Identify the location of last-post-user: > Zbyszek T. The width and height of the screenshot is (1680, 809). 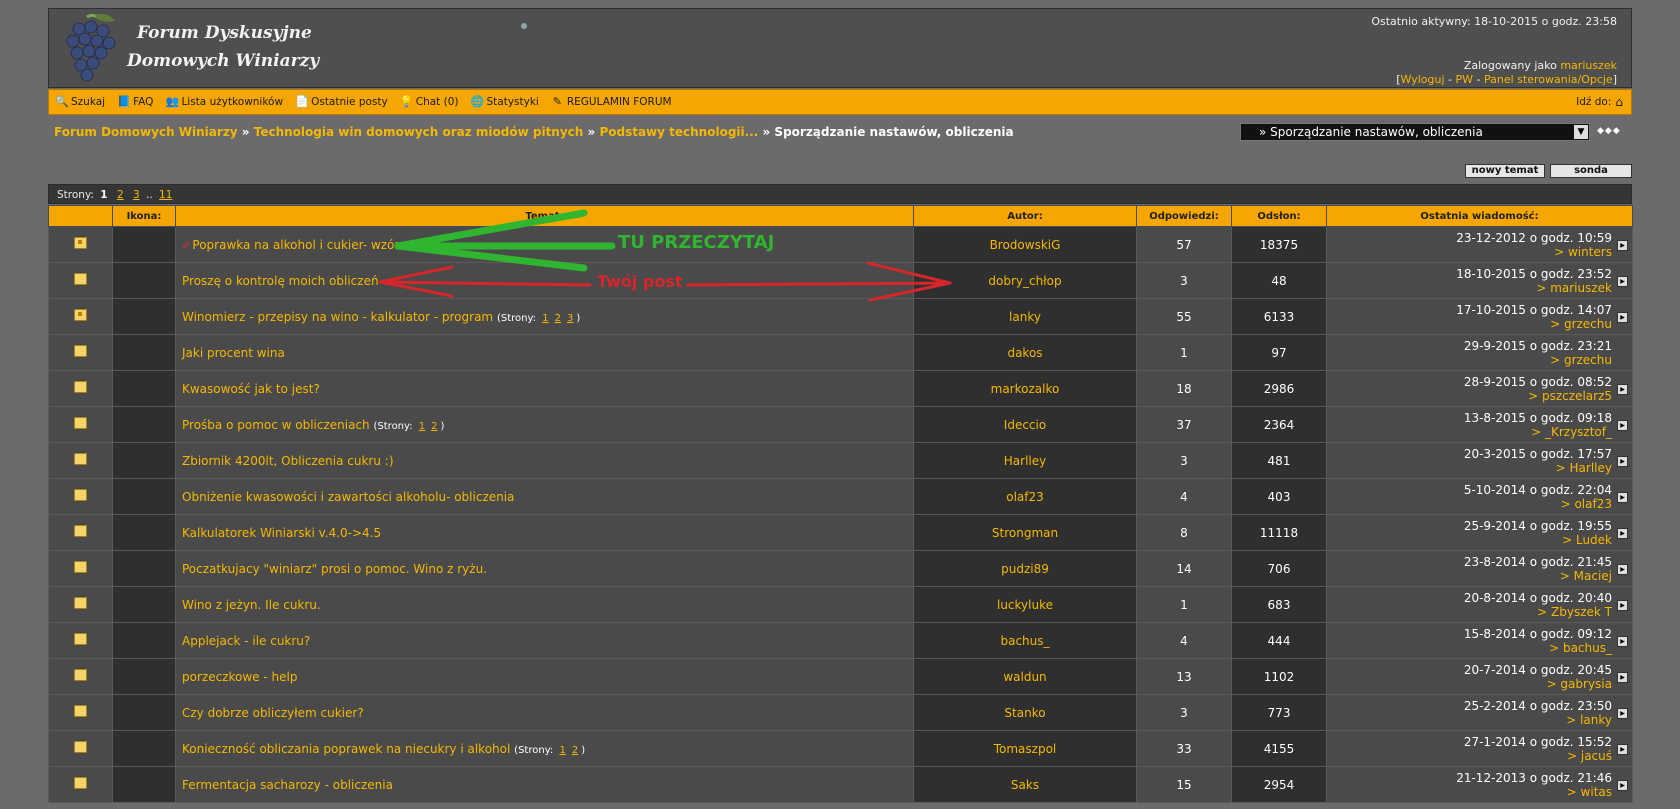
(1574, 612).